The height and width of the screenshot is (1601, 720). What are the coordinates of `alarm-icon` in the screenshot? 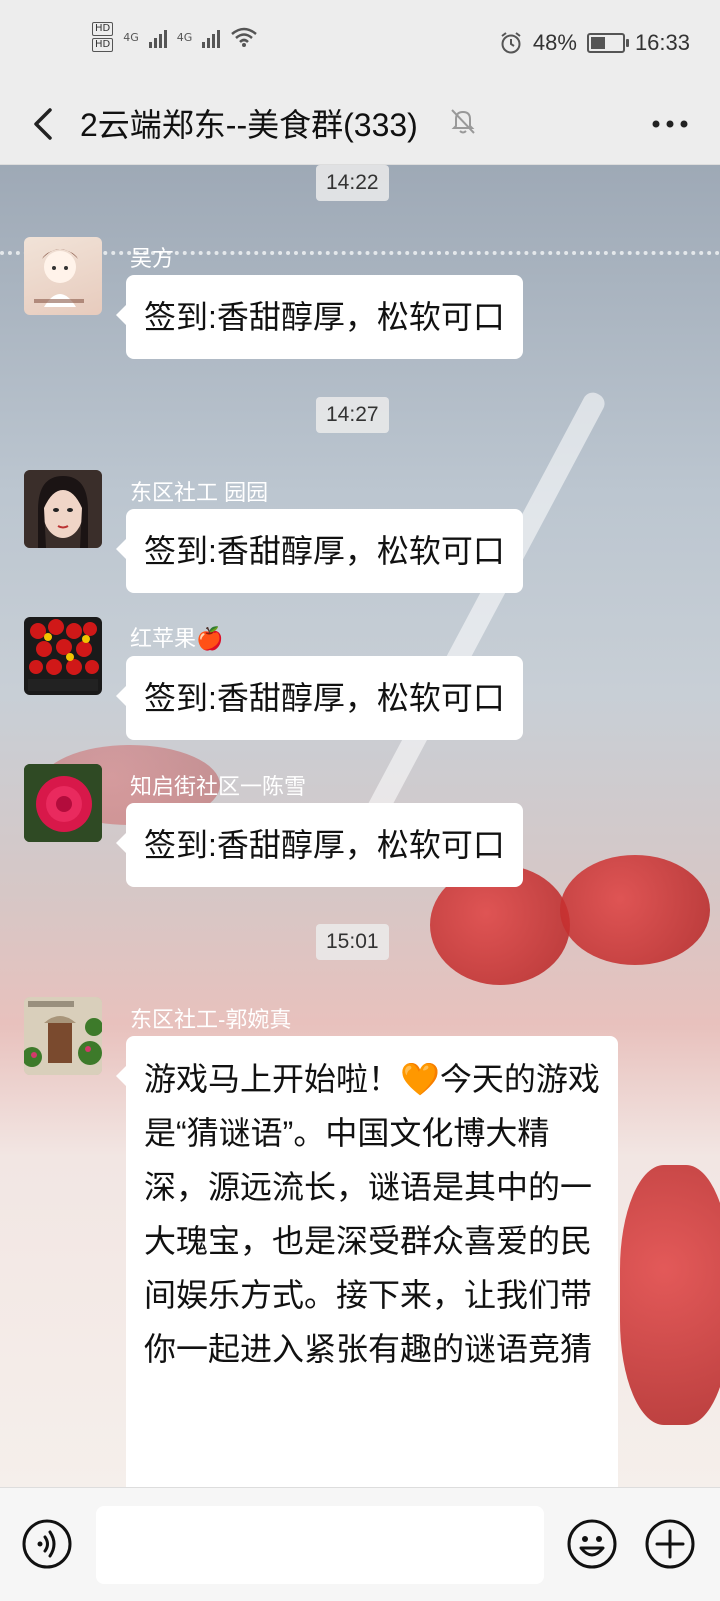 It's located at (511, 43).